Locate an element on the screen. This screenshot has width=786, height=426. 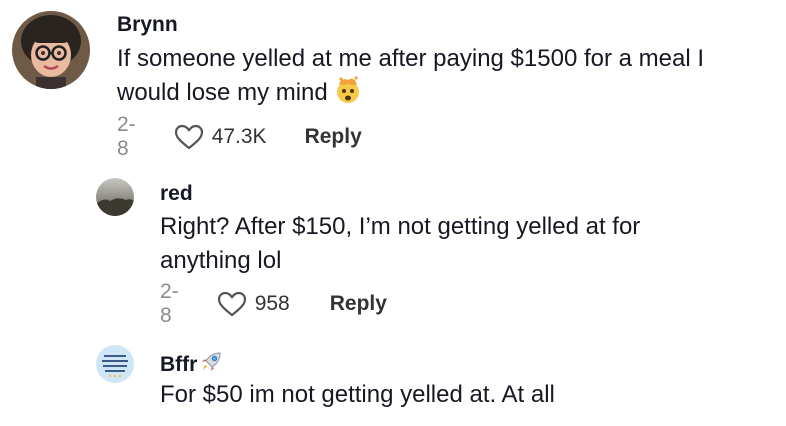
comment-text: For $50 im not getting yelled at. At all is located at coordinates (460, 395).